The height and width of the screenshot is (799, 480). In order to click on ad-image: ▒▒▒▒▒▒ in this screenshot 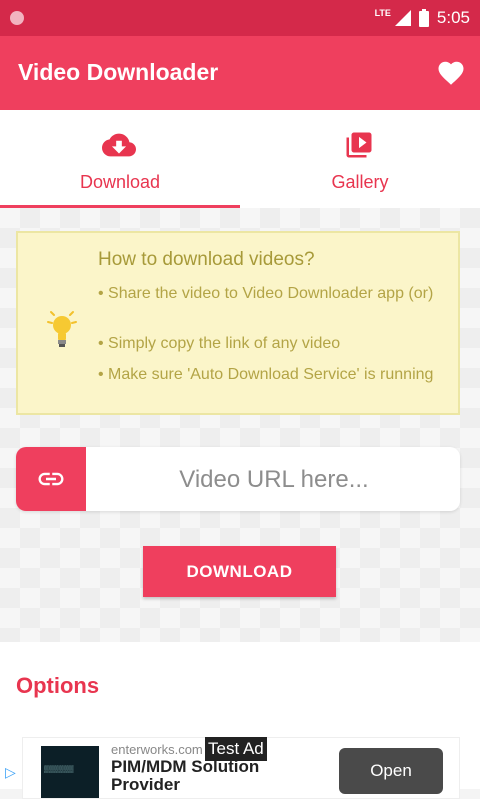, I will do `click(70, 772)`.